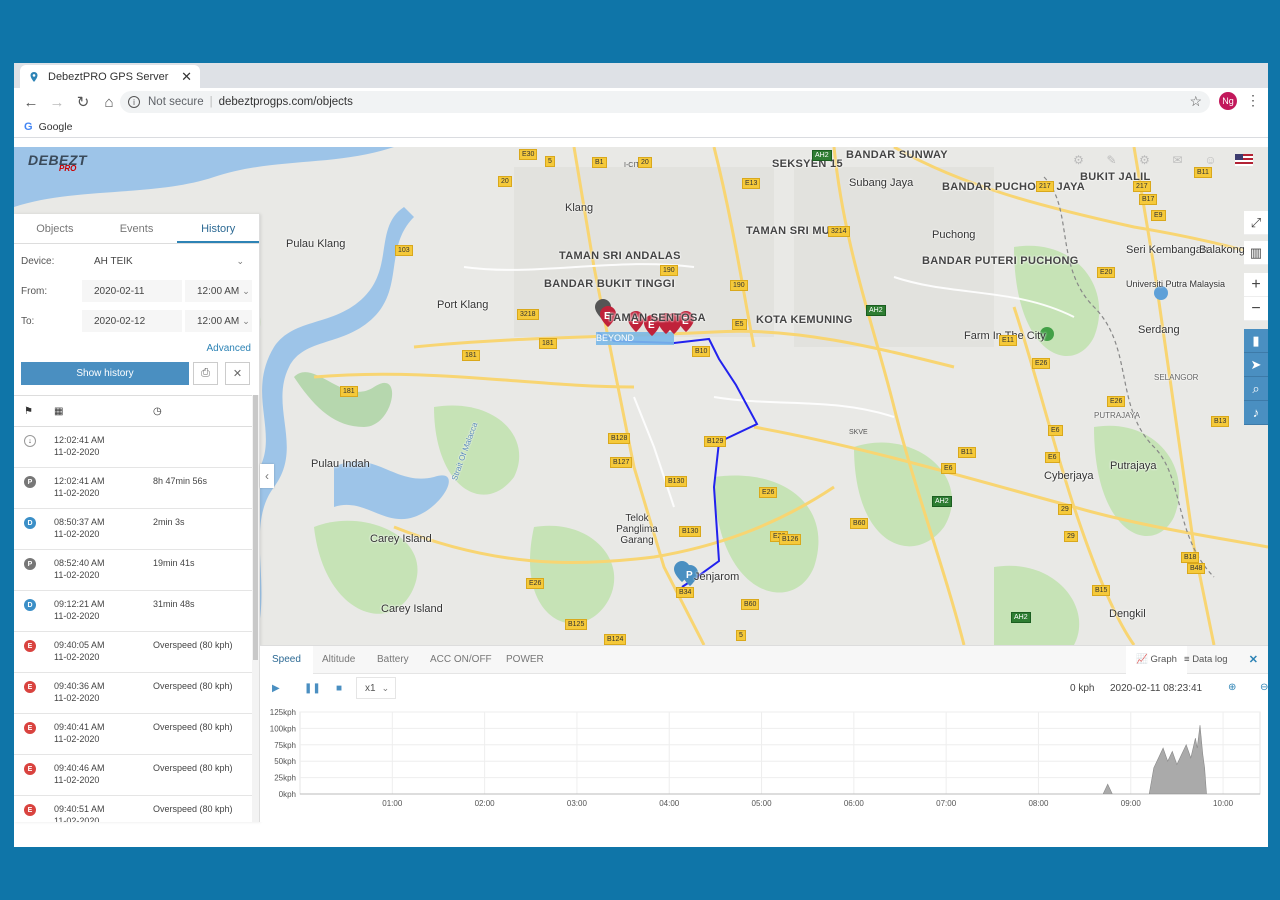 The width and height of the screenshot is (1280, 900). What do you see at coordinates (576, 624) in the screenshot?
I see `road-shield: B125` at bounding box center [576, 624].